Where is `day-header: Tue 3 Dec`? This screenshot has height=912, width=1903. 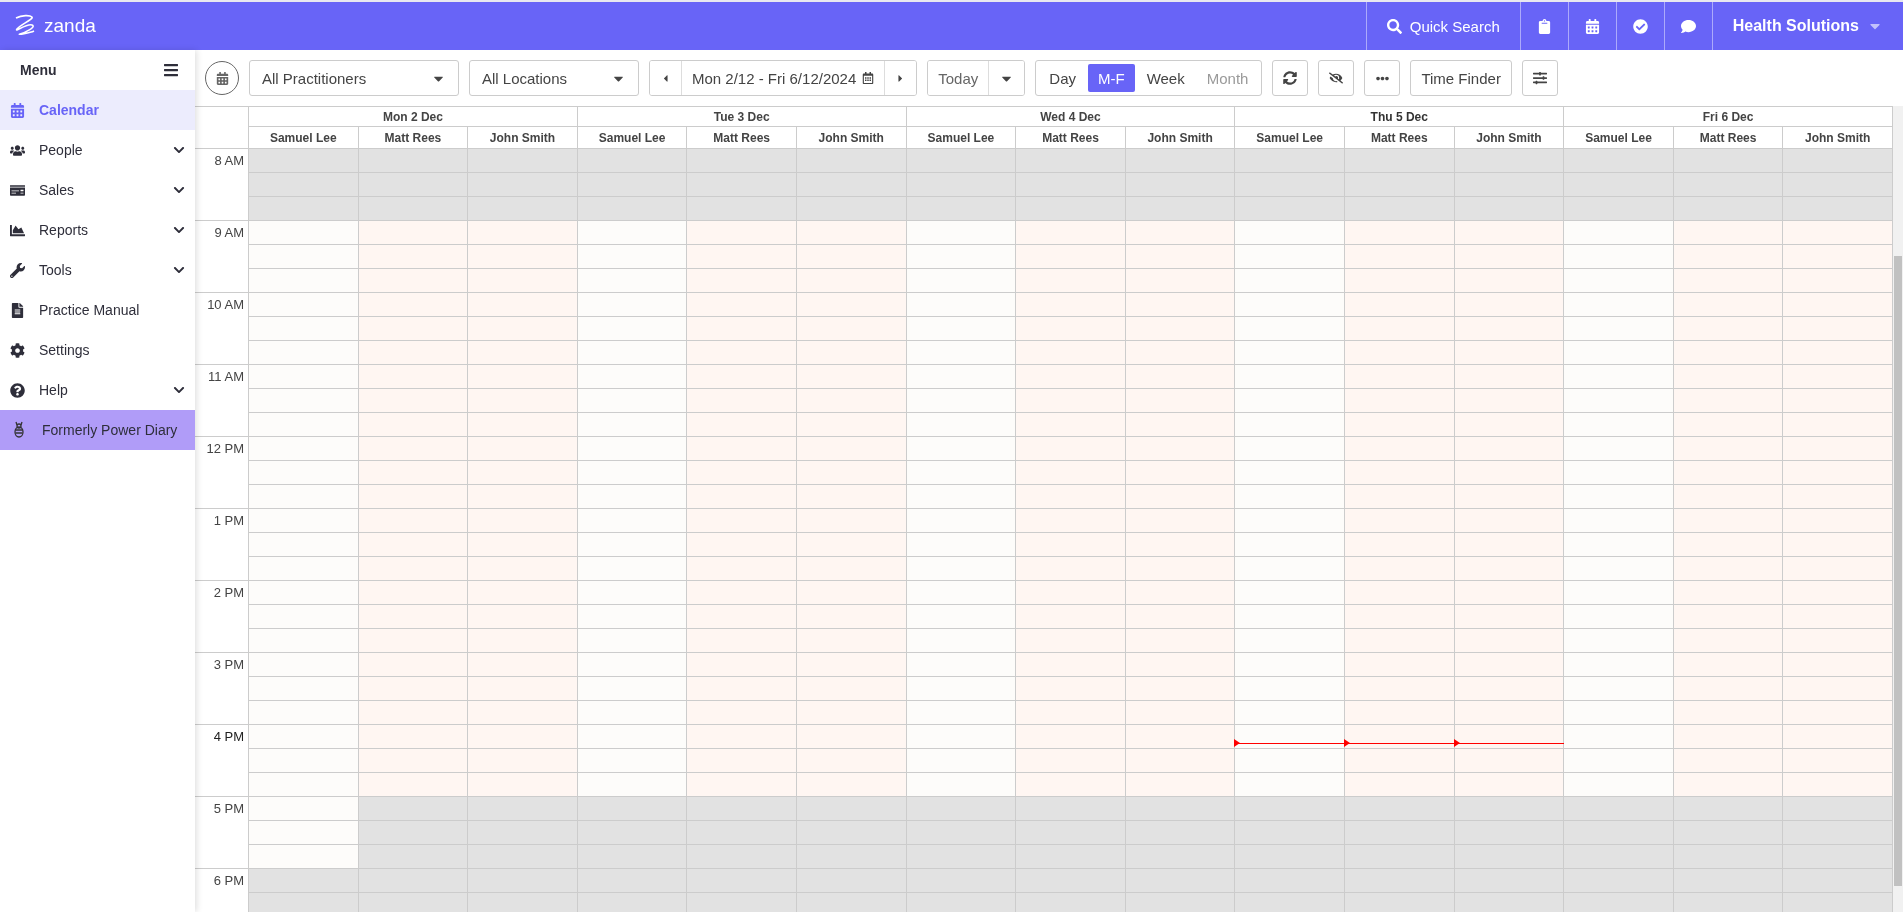 day-header: Tue 3 Dec is located at coordinates (742, 117).